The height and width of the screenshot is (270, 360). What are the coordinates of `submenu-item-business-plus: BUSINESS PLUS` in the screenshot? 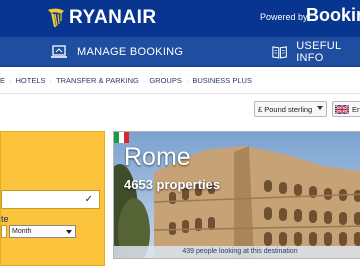 It's located at (222, 80).